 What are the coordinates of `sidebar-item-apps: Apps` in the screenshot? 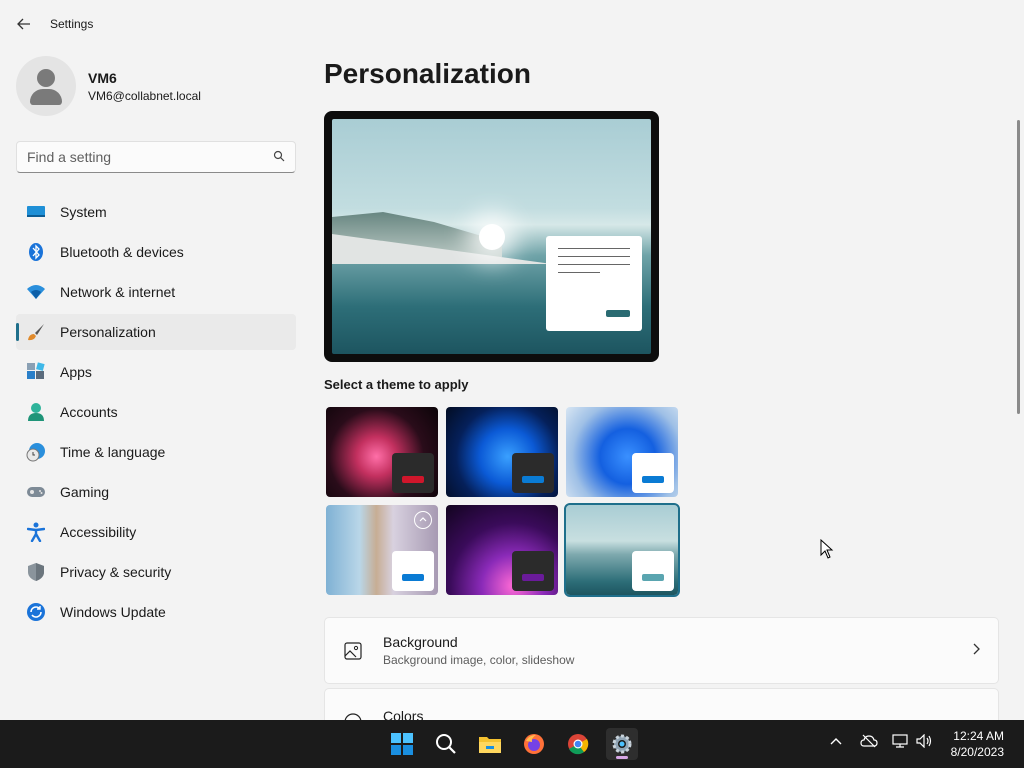 It's located at (156, 372).